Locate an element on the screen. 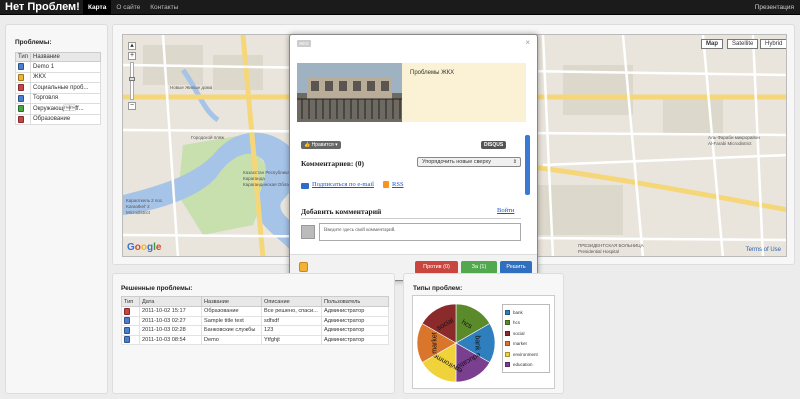 The height and width of the screenshot is (399, 800). map-type-satellite-button: Satellite is located at coordinates (743, 44).